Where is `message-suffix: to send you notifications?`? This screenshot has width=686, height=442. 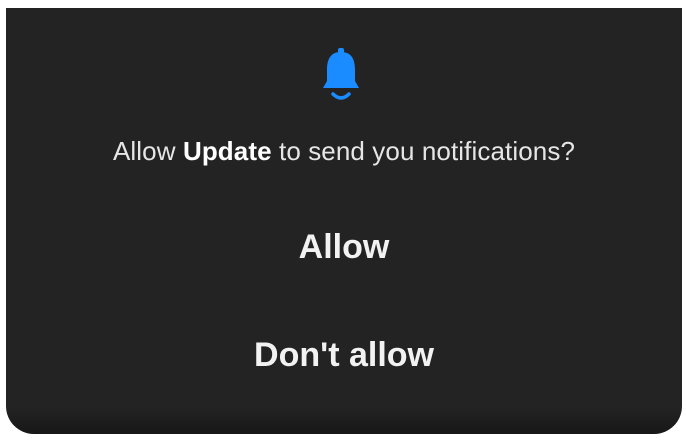 message-suffix: to send you notifications? is located at coordinates (423, 151).